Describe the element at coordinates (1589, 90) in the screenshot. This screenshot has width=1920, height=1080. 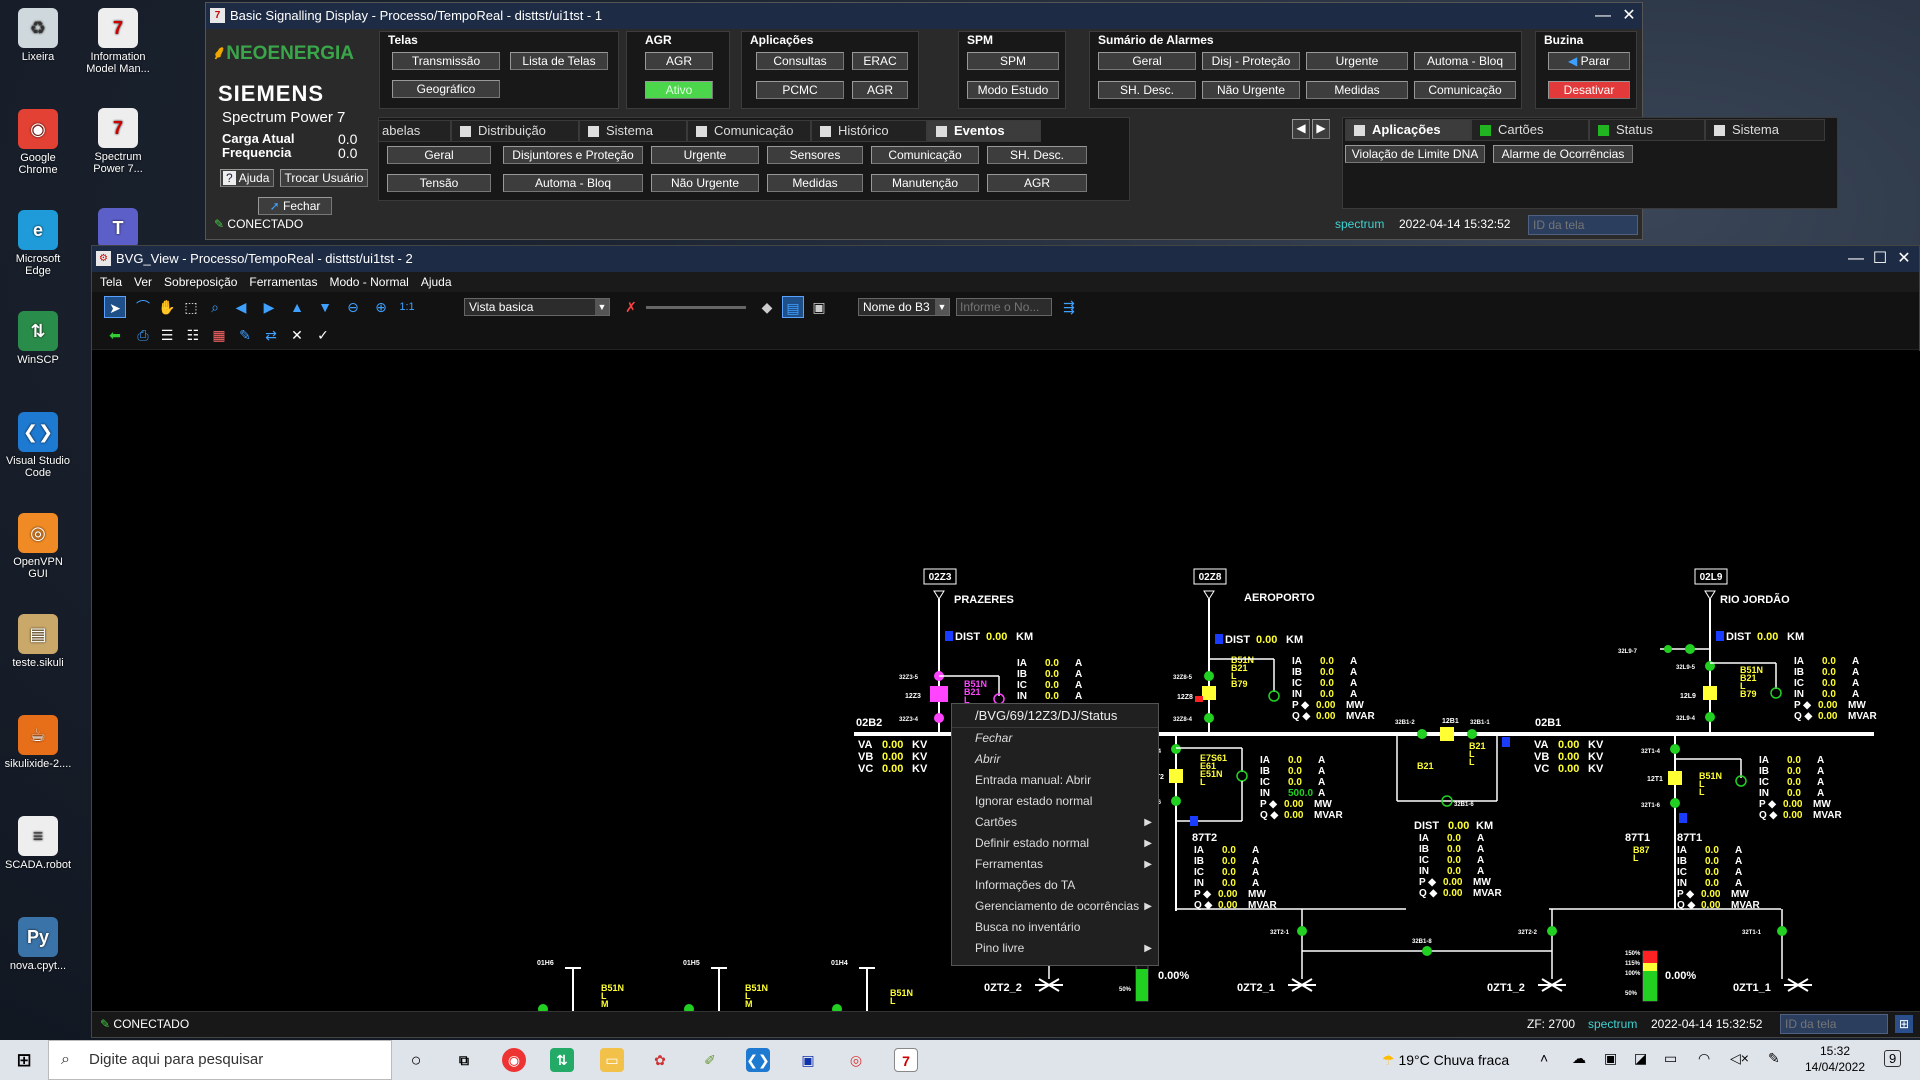
I see `desativar-button: Desativar` at that location.